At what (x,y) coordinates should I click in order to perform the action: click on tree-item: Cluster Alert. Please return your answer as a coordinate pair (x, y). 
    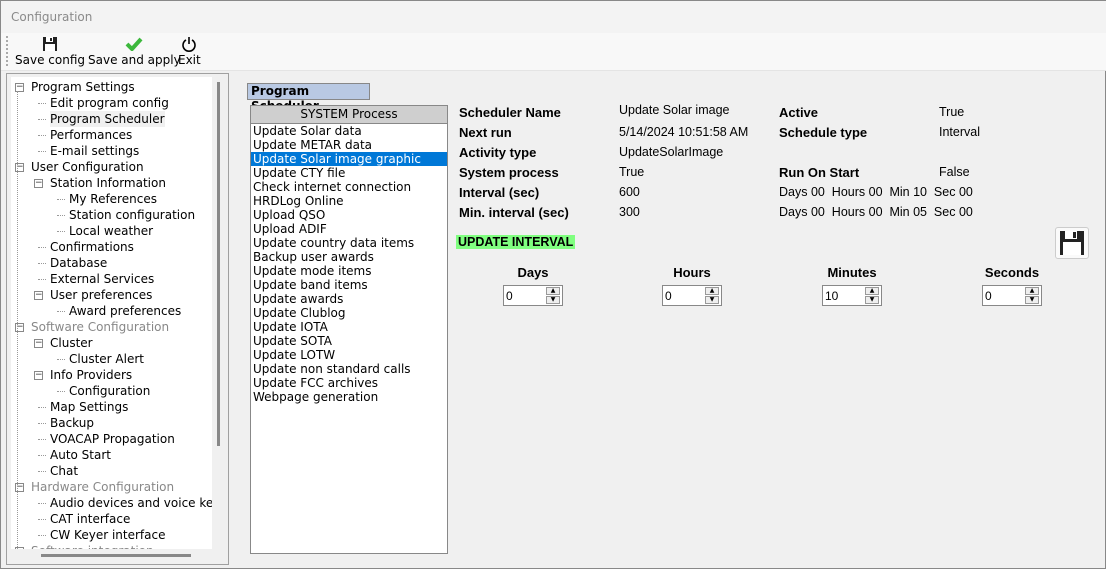
    Looking at the image, I should click on (106, 359).